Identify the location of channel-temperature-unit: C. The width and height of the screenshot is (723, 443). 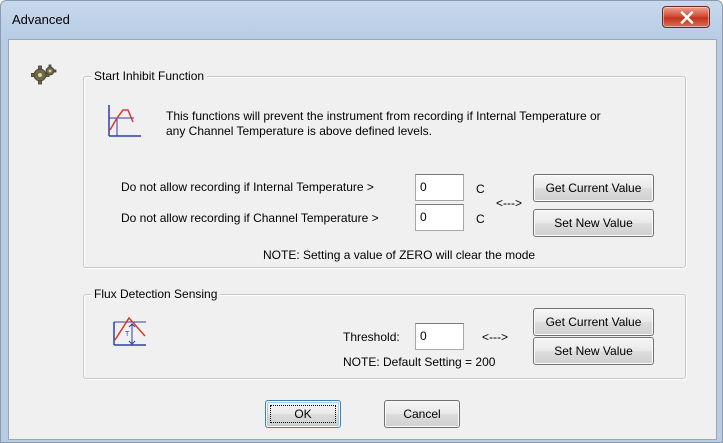
(480, 219).